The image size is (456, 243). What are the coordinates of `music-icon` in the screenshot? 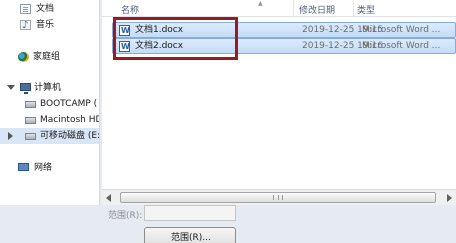 It's located at (25, 26).